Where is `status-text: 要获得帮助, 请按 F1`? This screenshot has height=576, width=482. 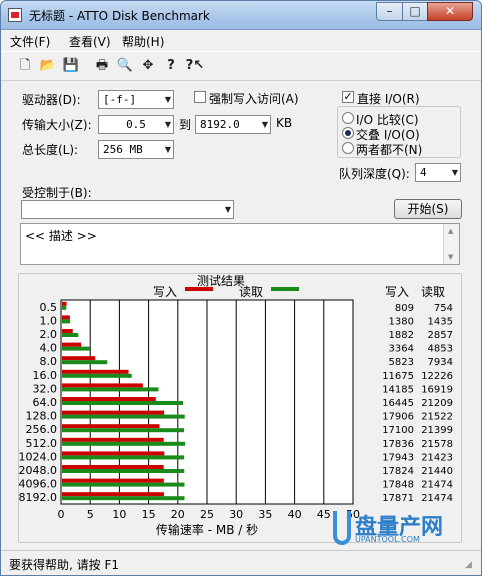 status-text: 要获得帮助, 请按 F1 is located at coordinates (64, 565).